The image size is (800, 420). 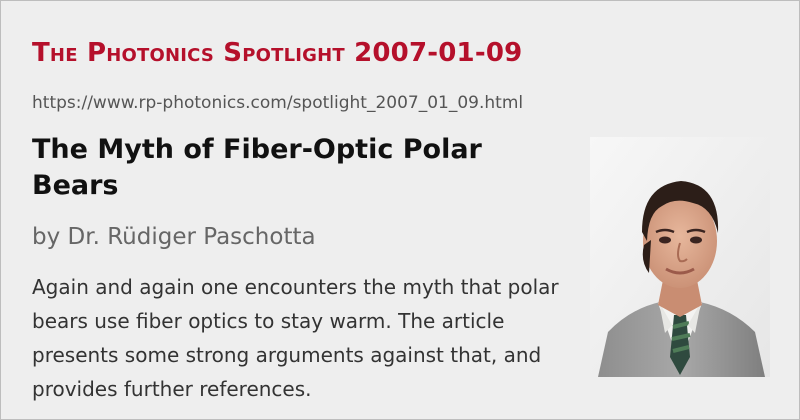 I want to click on author-portrait-photo, so click(x=680, y=257).